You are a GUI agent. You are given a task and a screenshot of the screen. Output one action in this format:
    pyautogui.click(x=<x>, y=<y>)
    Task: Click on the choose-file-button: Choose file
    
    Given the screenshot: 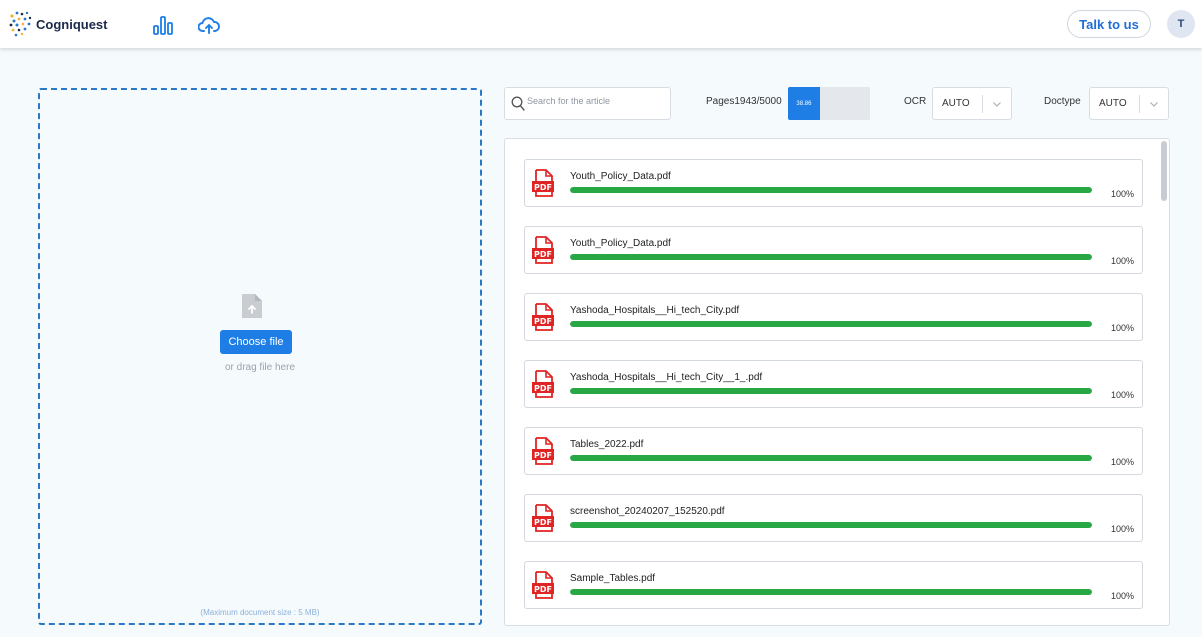 What is the action you would take?
    pyautogui.click(x=256, y=342)
    